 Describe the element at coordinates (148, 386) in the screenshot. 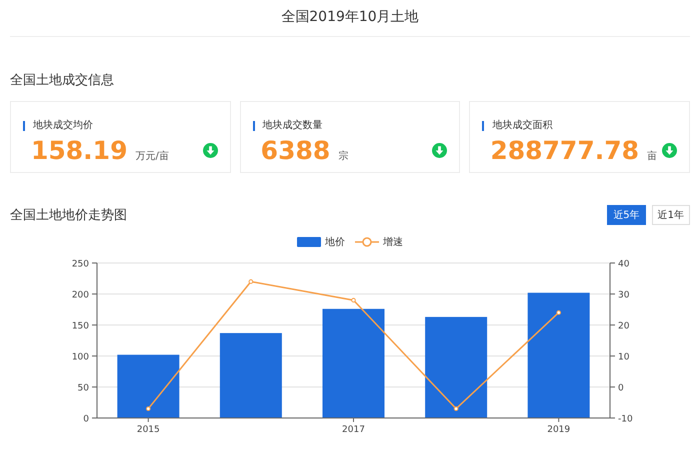

I see `price-bar` at that location.